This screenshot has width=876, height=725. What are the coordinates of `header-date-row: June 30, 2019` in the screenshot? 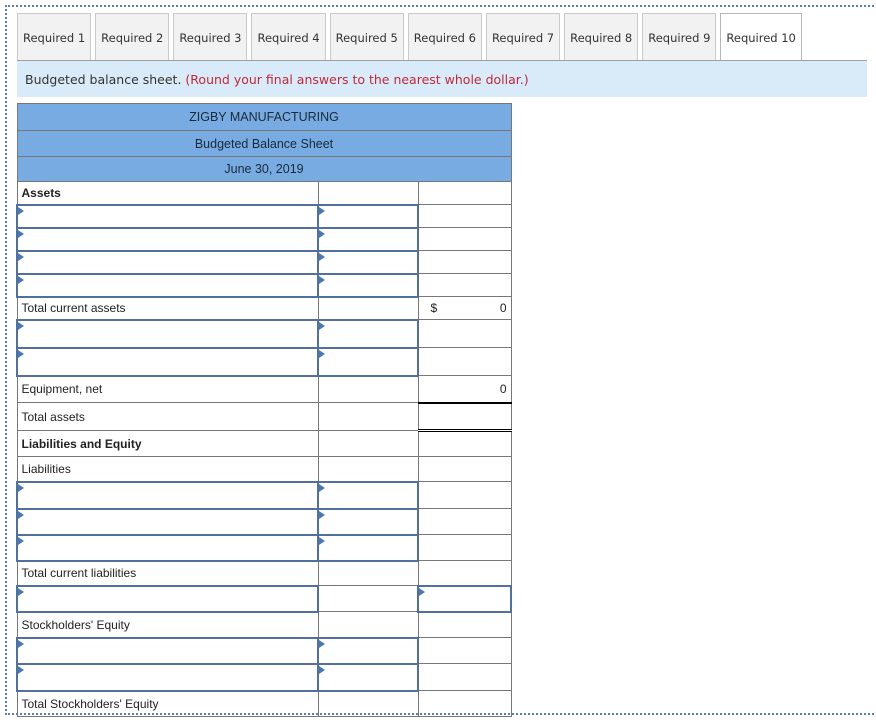 It's located at (264, 169).